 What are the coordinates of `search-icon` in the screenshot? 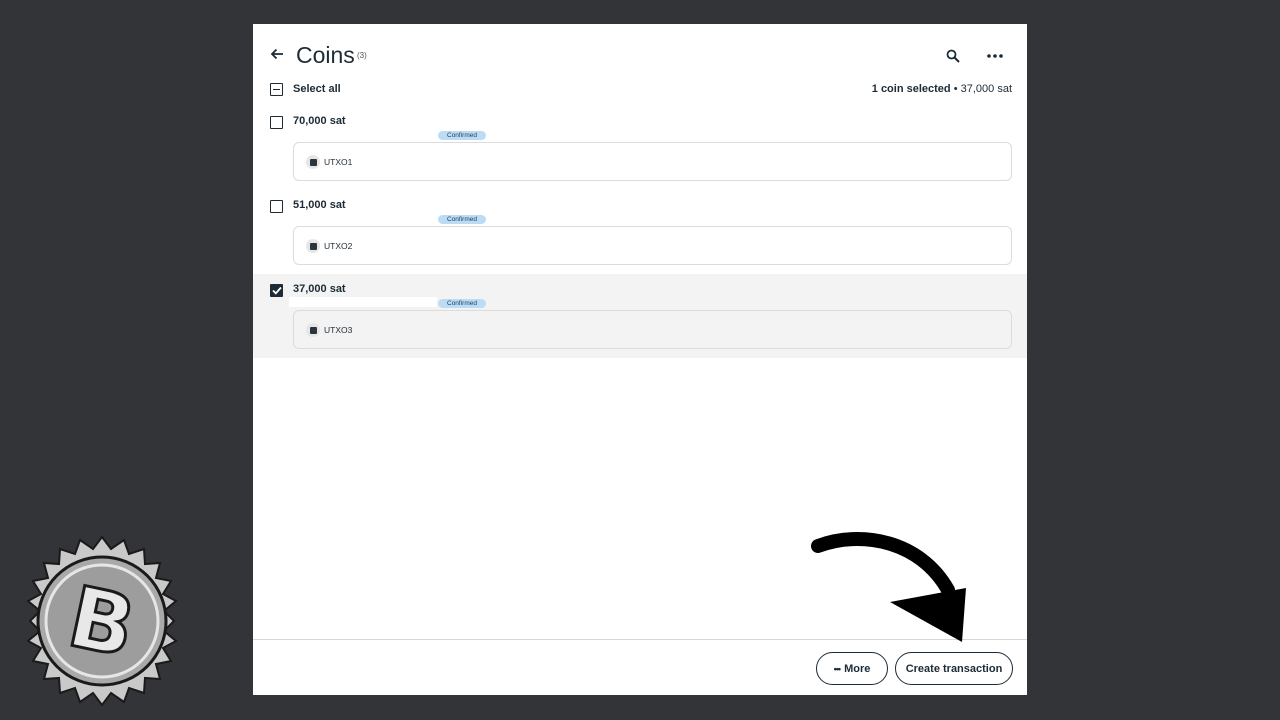 It's located at (953, 56).